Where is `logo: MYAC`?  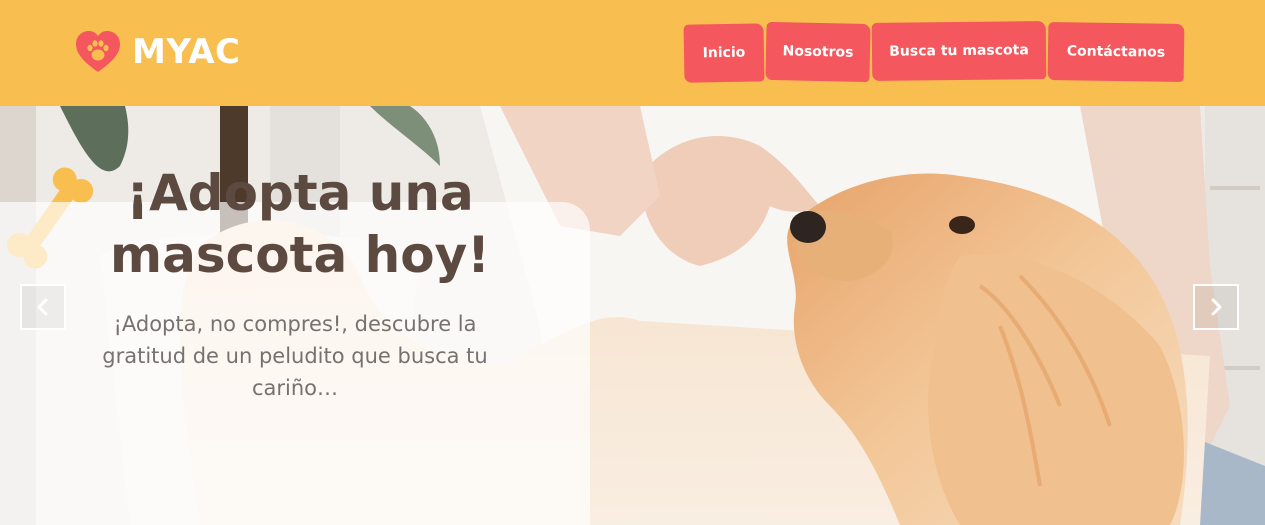
logo: MYAC is located at coordinates (157, 52).